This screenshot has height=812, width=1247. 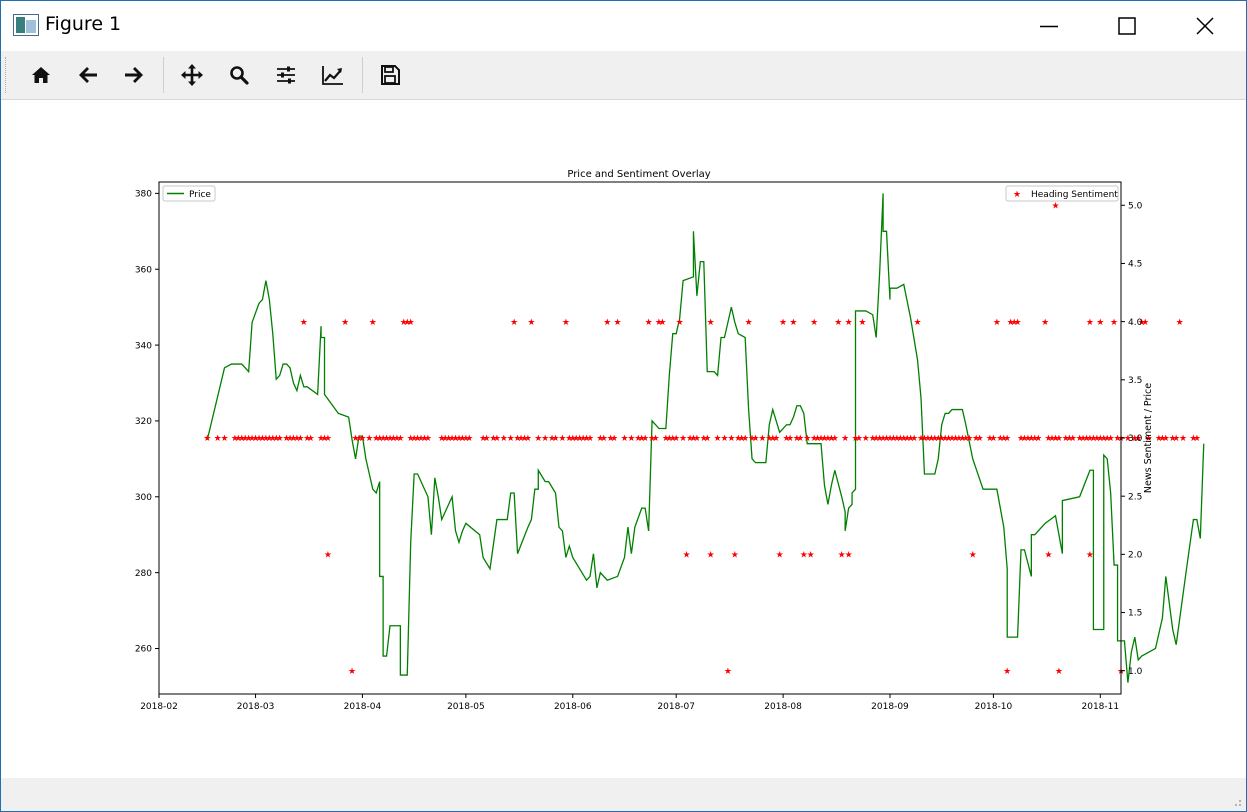 I want to click on x-tick-label: 2018-07, so click(x=676, y=707).